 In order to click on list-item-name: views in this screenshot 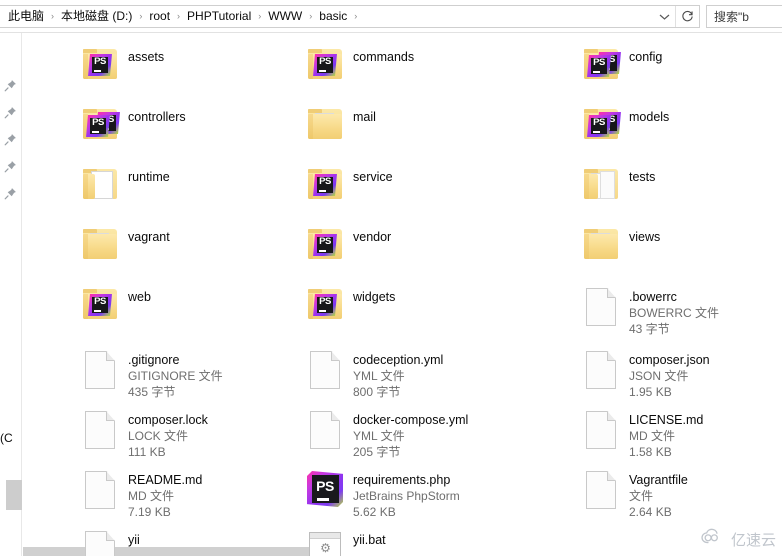, I will do `click(645, 237)`.